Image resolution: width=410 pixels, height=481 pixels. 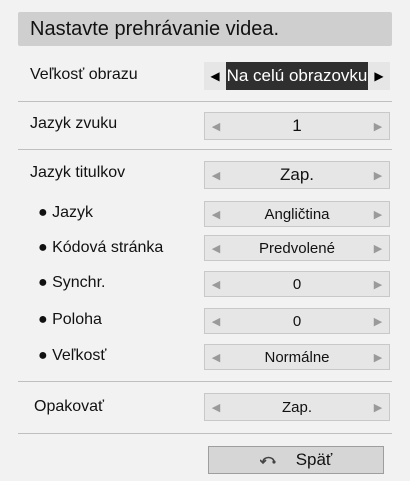 I want to click on picture-size-label: Veľkosť obrazu, so click(x=84, y=74).